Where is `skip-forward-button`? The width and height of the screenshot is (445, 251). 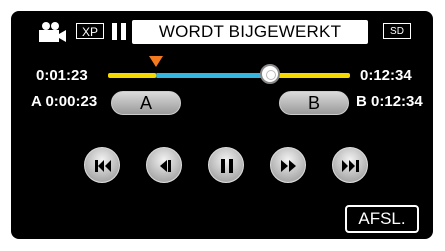 skip-forward-button is located at coordinates (350, 165).